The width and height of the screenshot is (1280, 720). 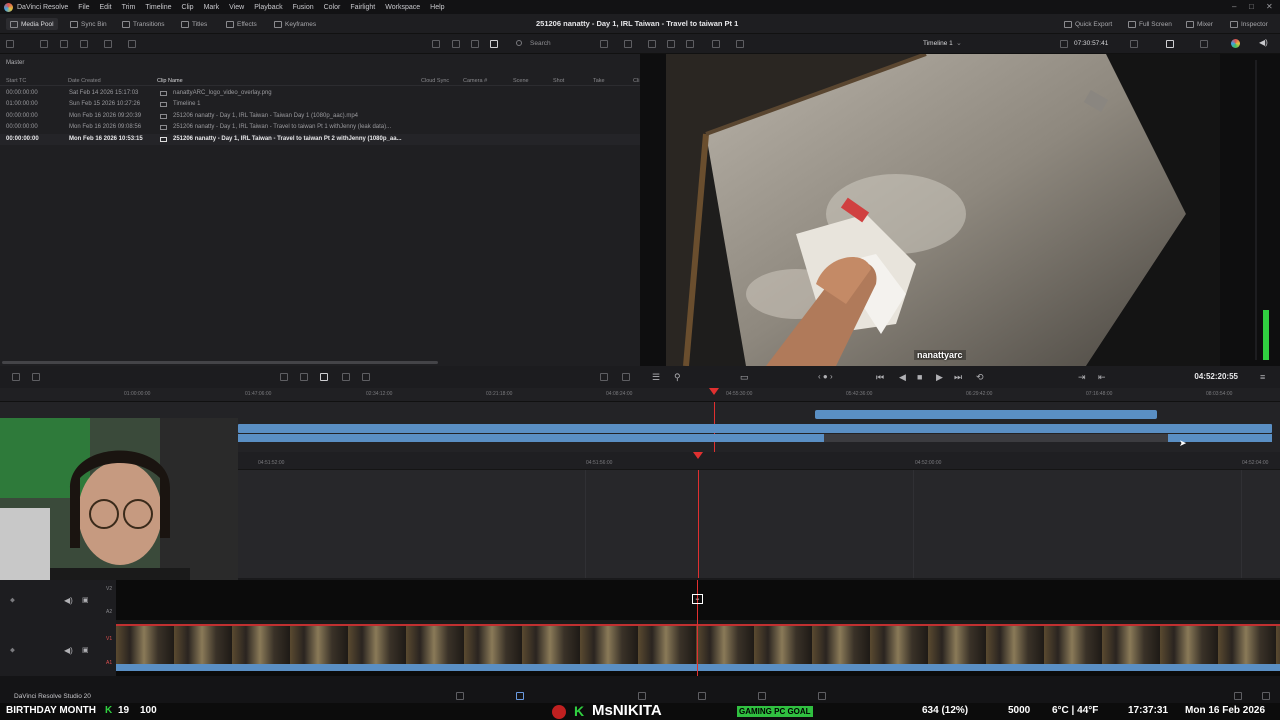 What do you see at coordinates (494, 44) in the screenshot?
I see `list-view-icon` at bounding box center [494, 44].